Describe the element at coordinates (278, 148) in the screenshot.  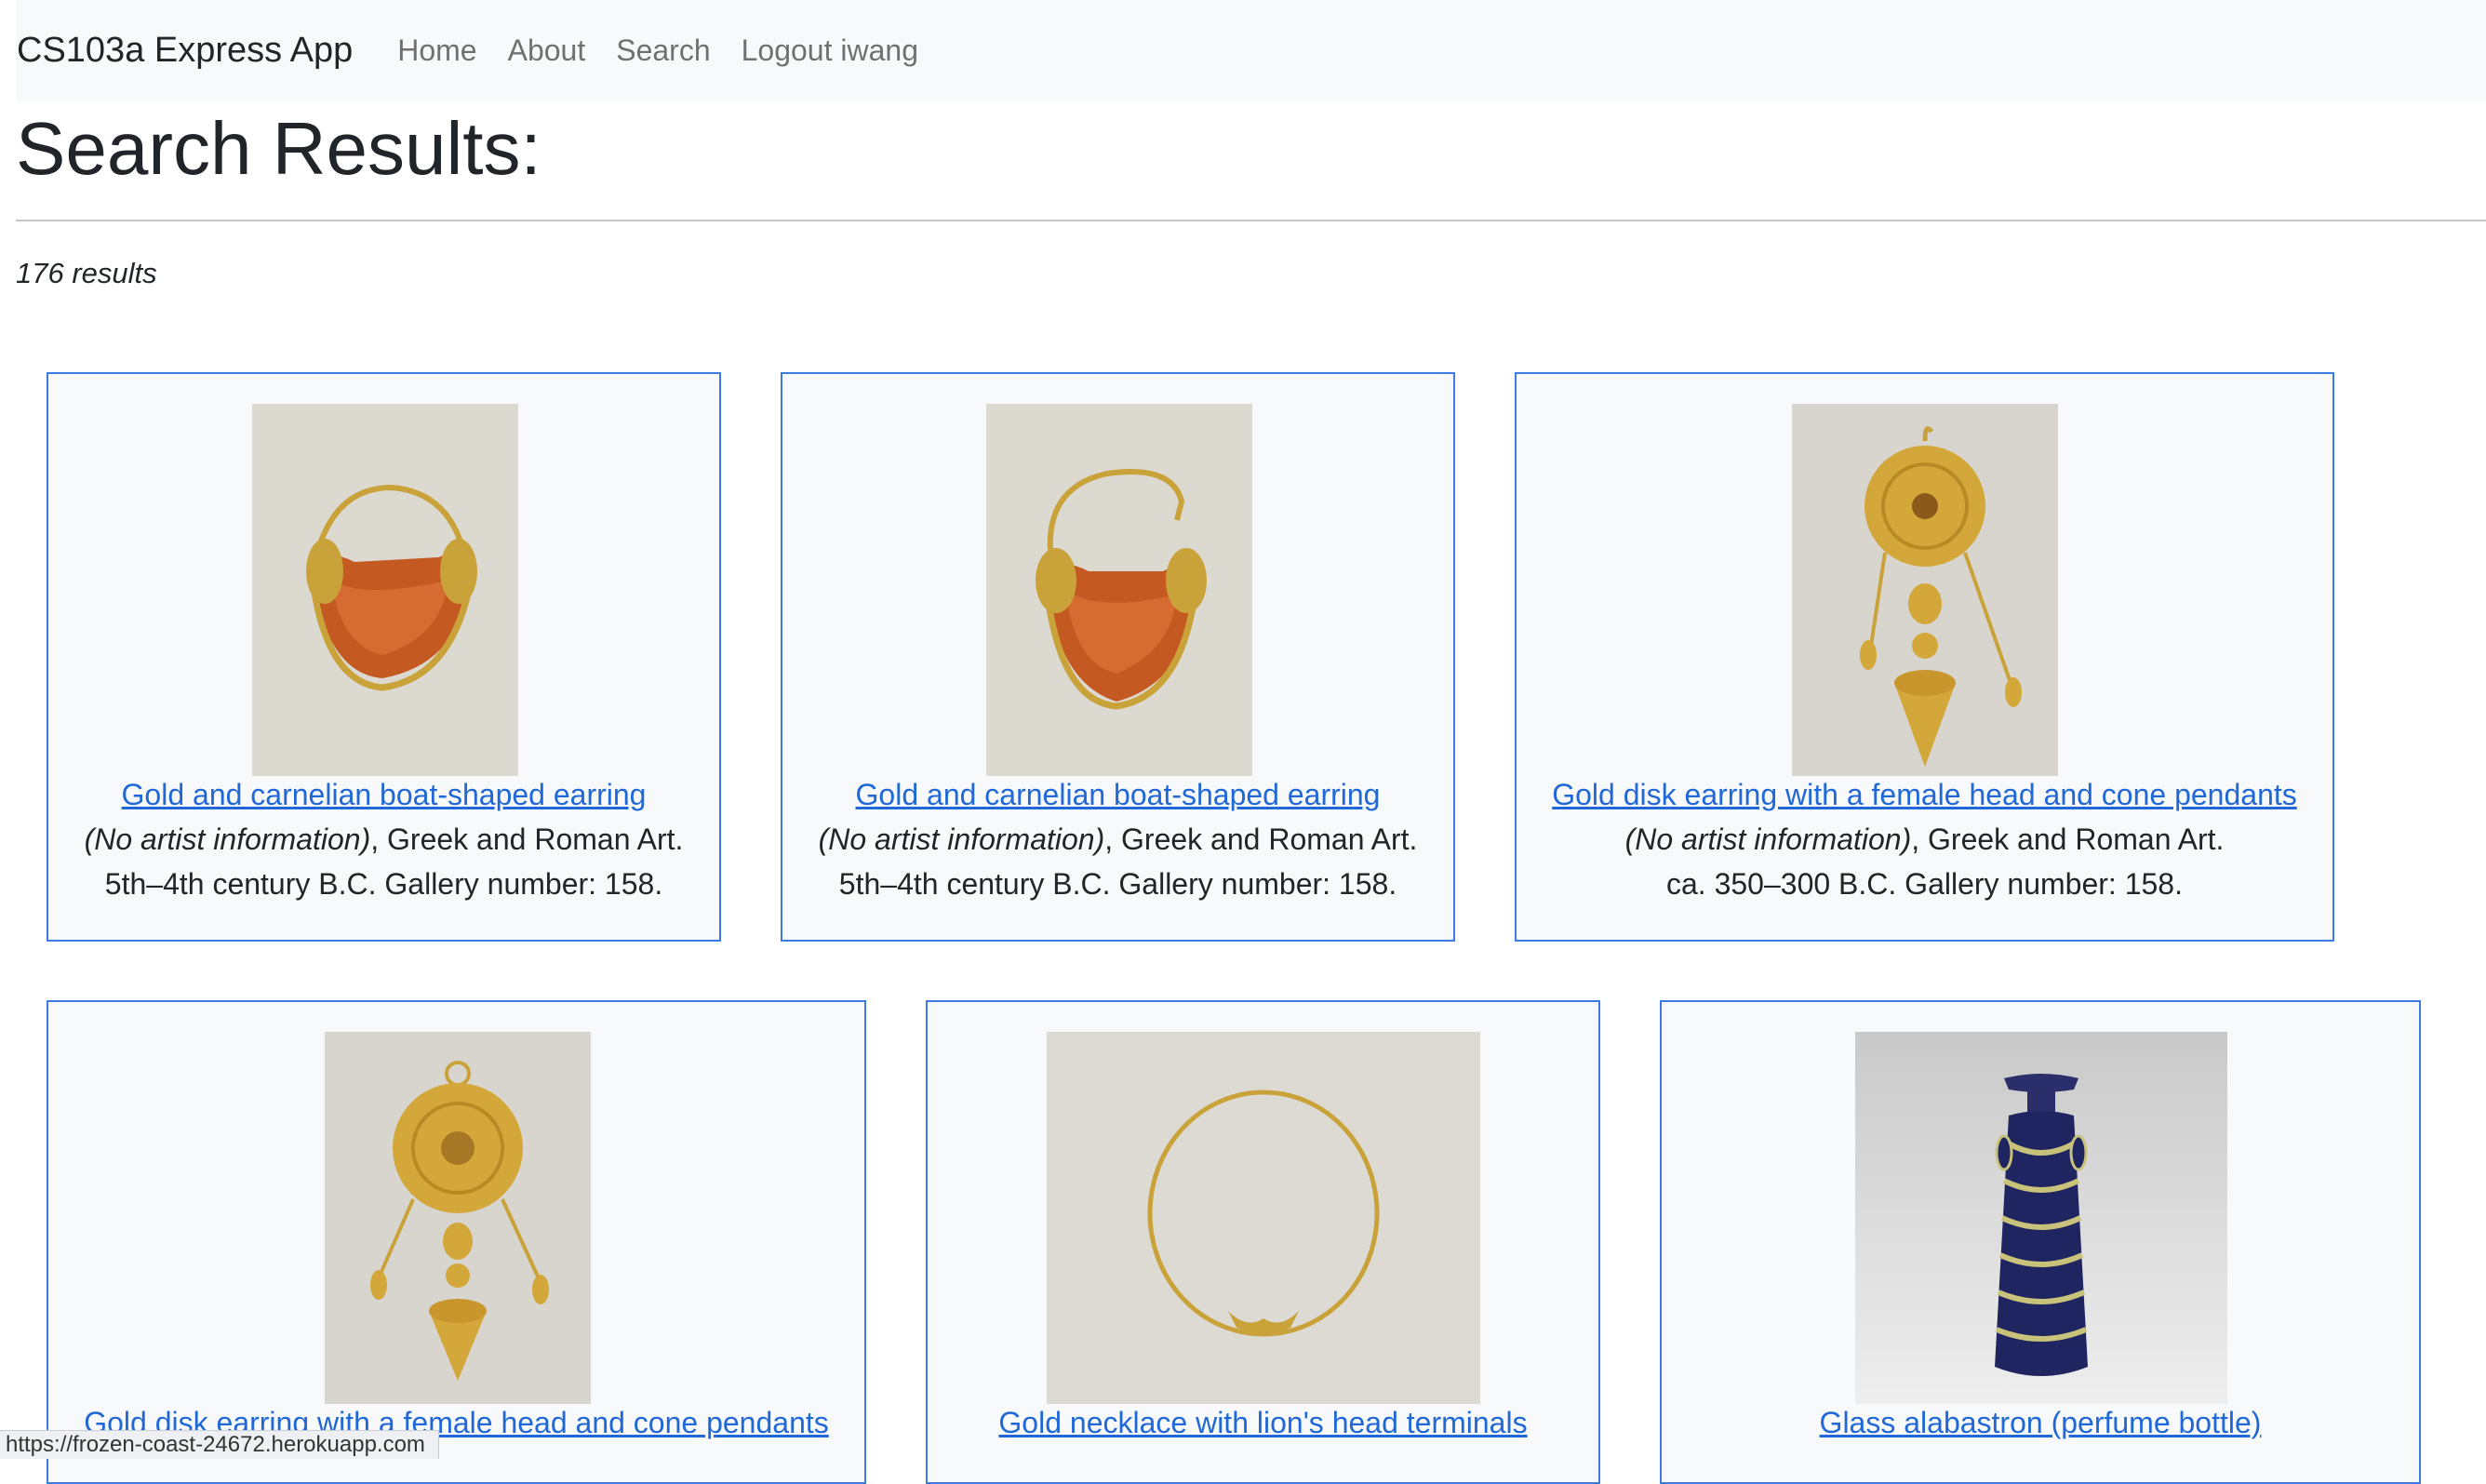
I see `page-title: Search Results:` at that location.